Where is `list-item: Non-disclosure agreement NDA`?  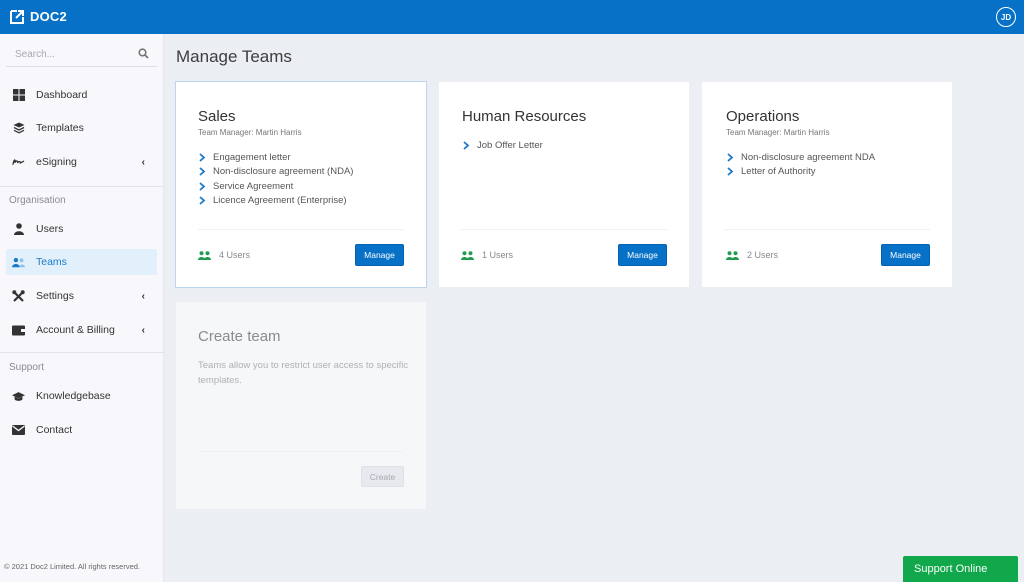 list-item: Non-disclosure agreement NDA is located at coordinates (800, 157).